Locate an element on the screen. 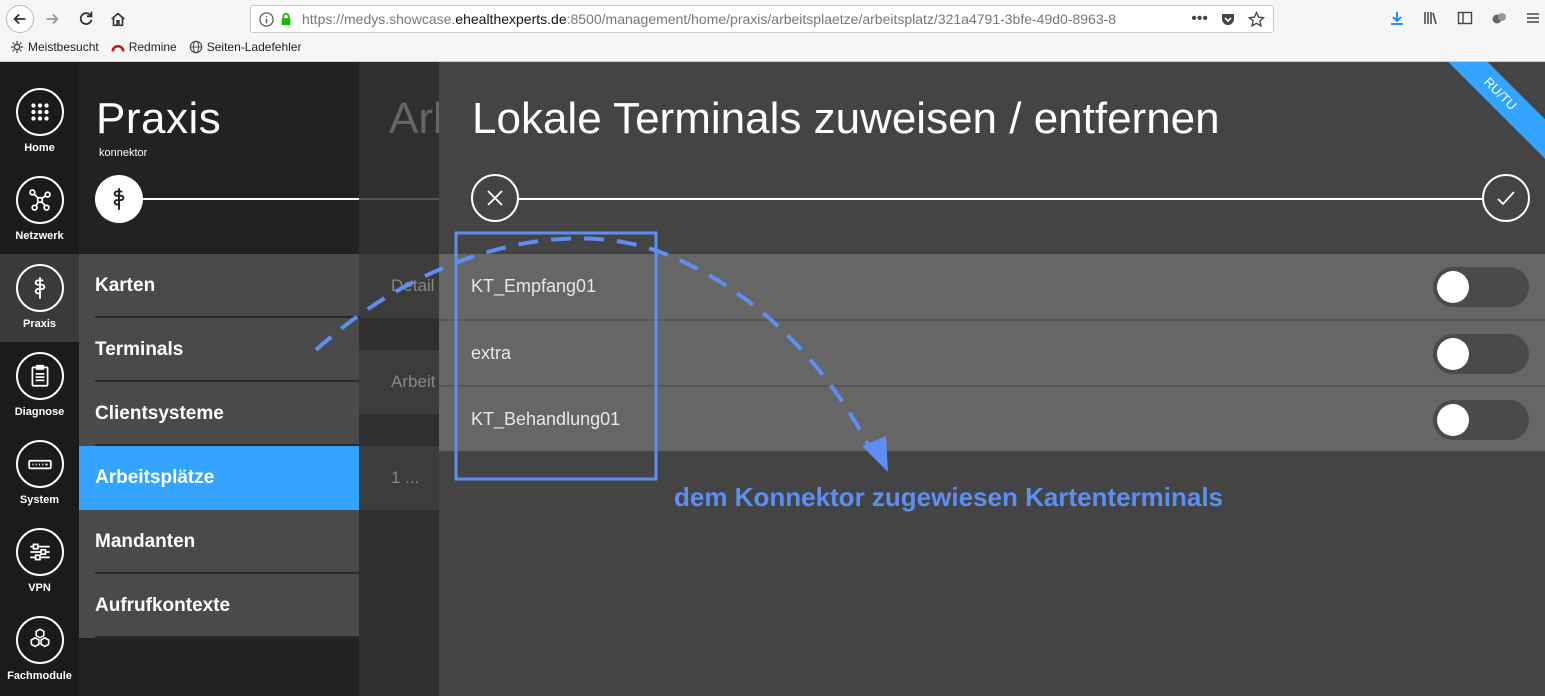 Image resolution: width=1545 pixels, height=696 pixels. nav-system: System is located at coordinates (39, 474).